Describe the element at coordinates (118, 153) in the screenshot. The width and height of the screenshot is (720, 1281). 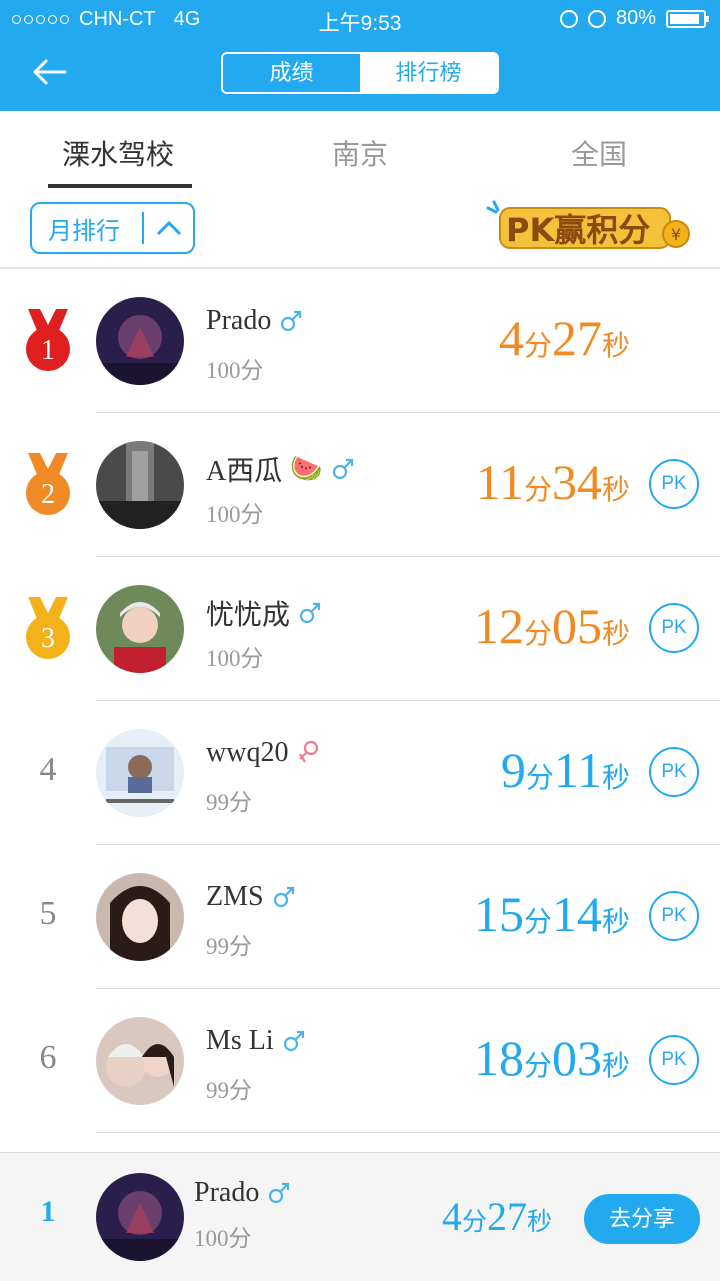
I see `tab-school: 溧水驾校` at that location.